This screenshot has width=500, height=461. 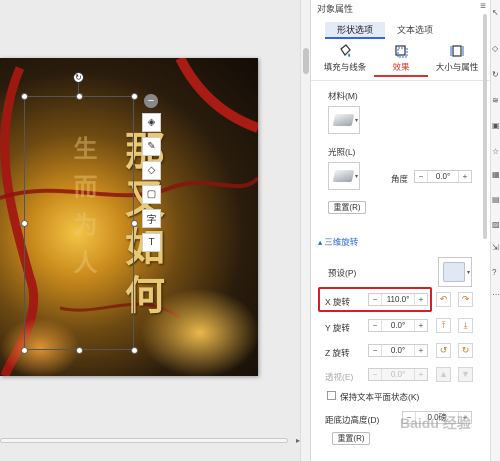 I want to click on effects-icon, so click(x=401, y=51).